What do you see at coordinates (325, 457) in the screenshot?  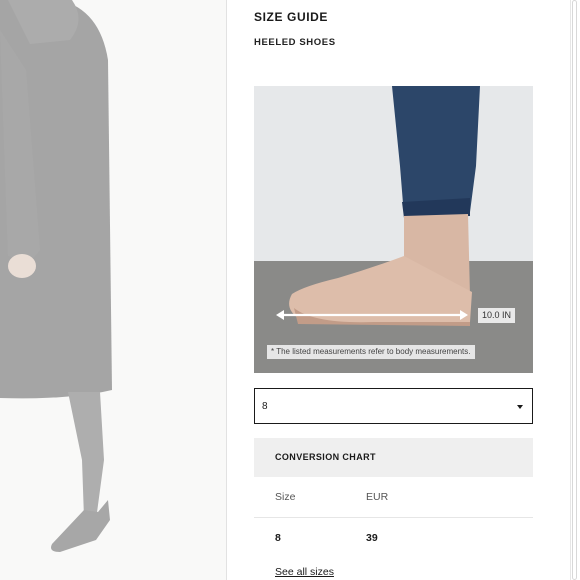 I see `conversion-chart-title: CONVERSION CHART` at bounding box center [325, 457].